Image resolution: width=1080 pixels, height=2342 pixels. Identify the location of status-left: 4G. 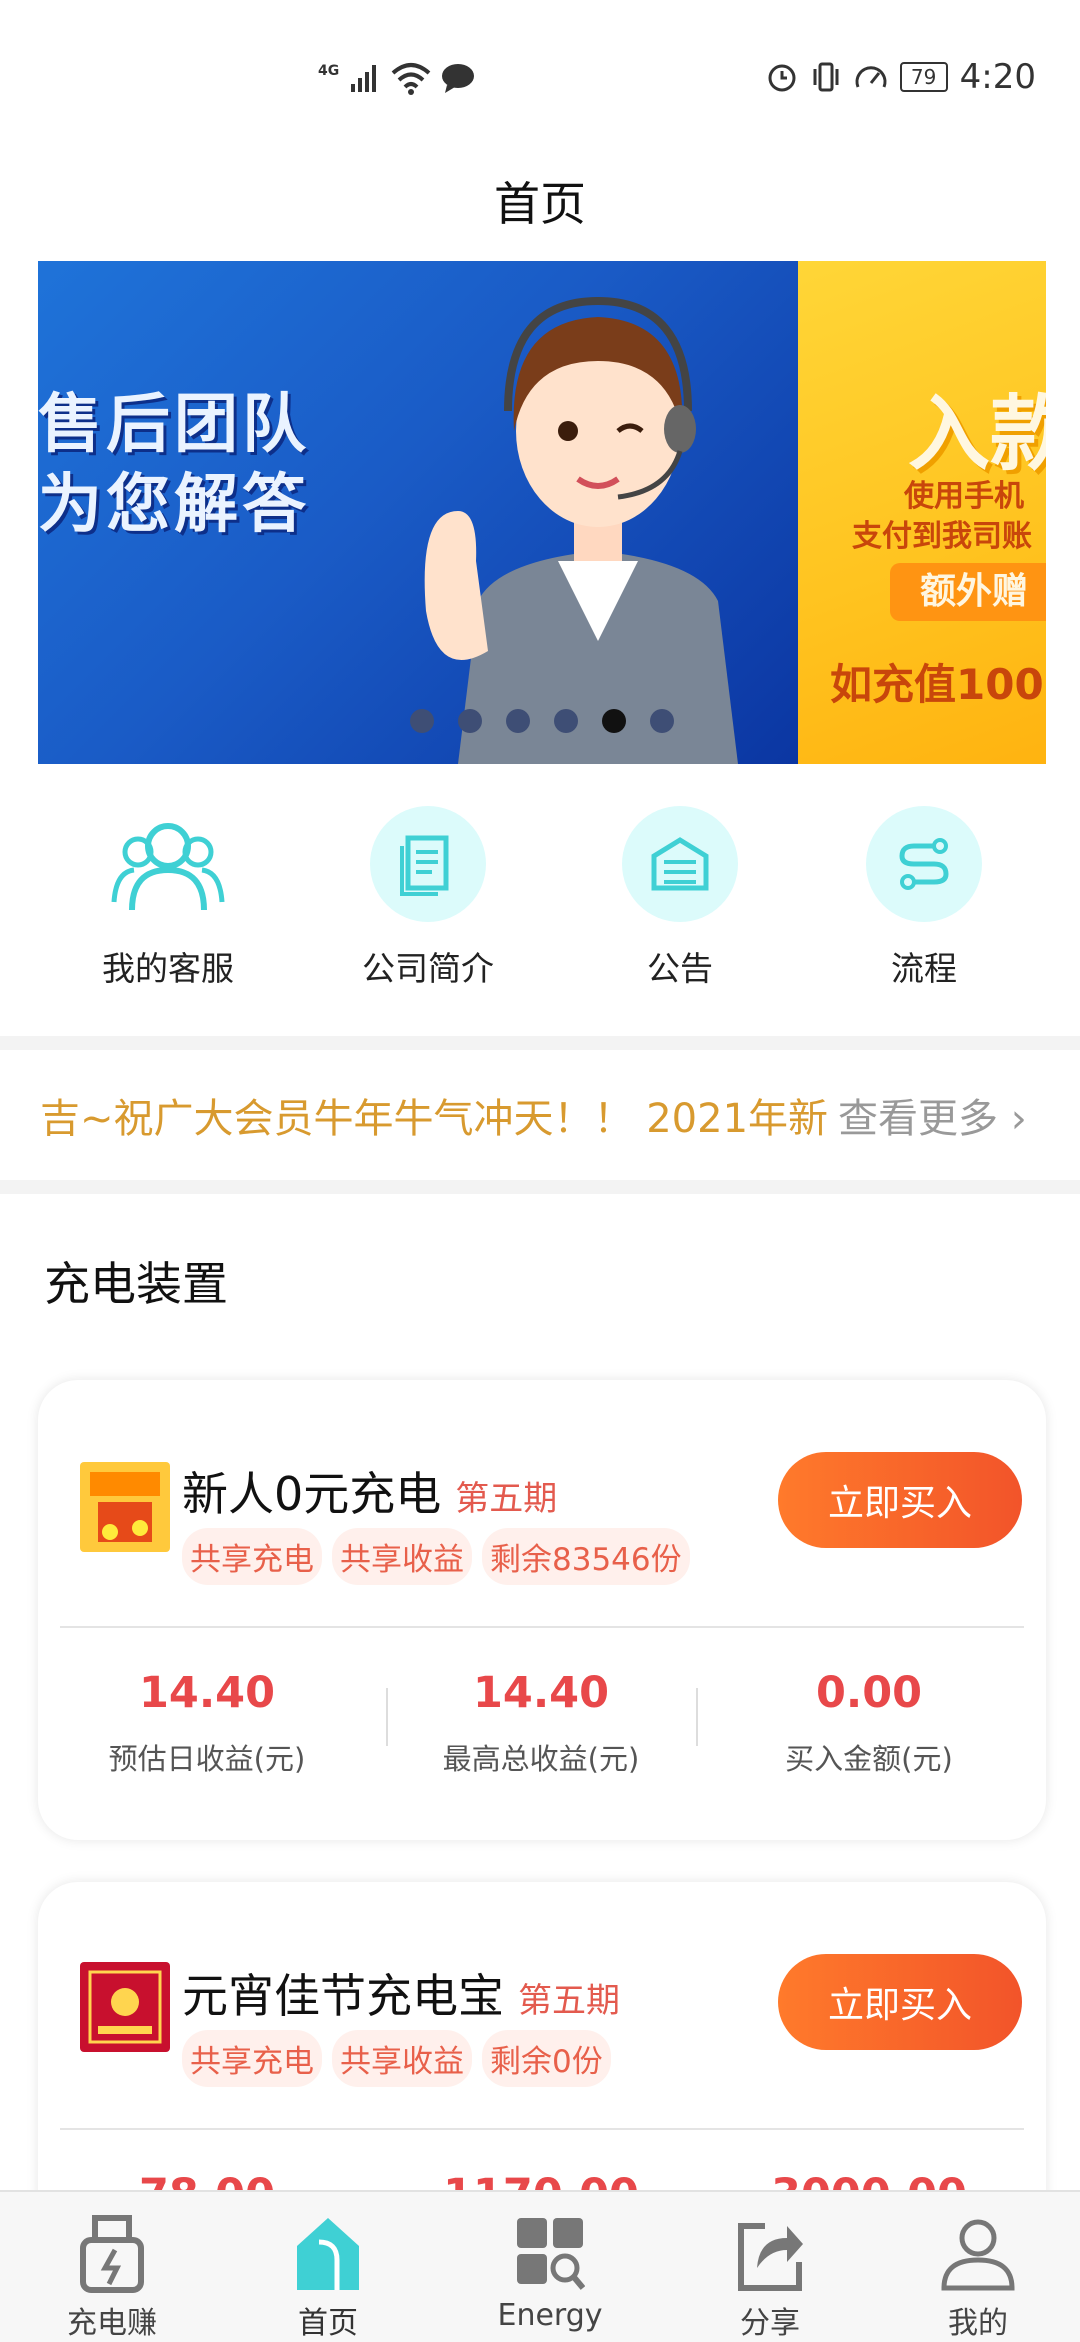
(396, 78).